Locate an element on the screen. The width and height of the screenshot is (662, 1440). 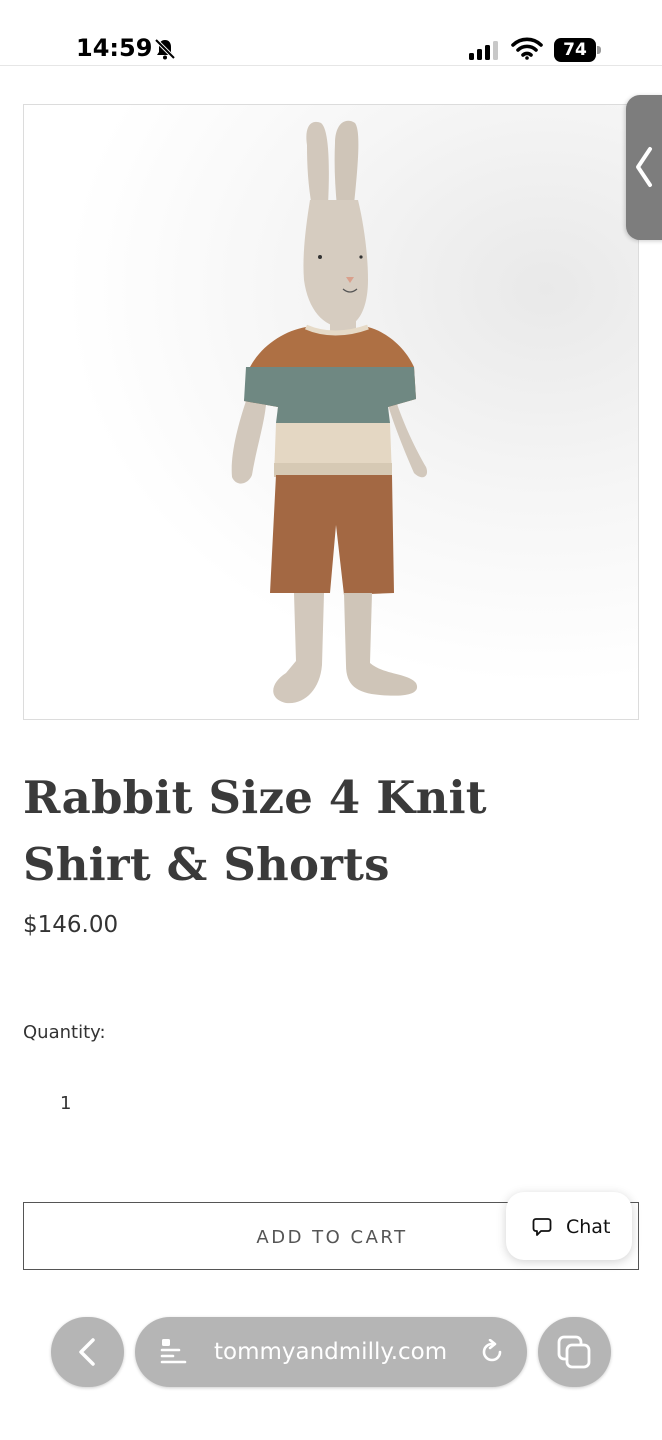
rabbit-doll-image is located at coordinates (329, 412).